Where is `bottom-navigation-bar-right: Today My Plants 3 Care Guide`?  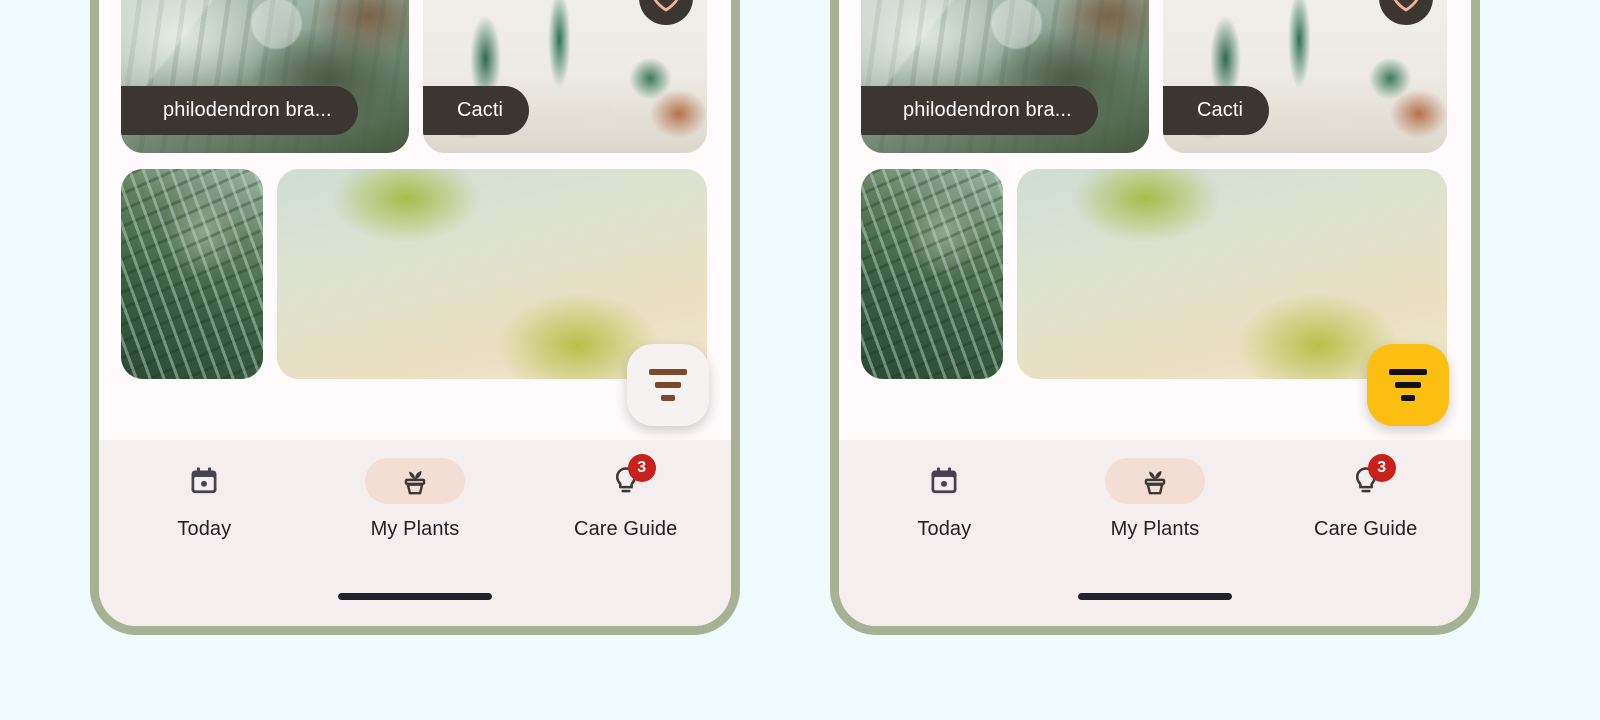 bottom-navigation-bar-right: Today My Plants 3 Care Guide is located at coordinates (1155, 533).